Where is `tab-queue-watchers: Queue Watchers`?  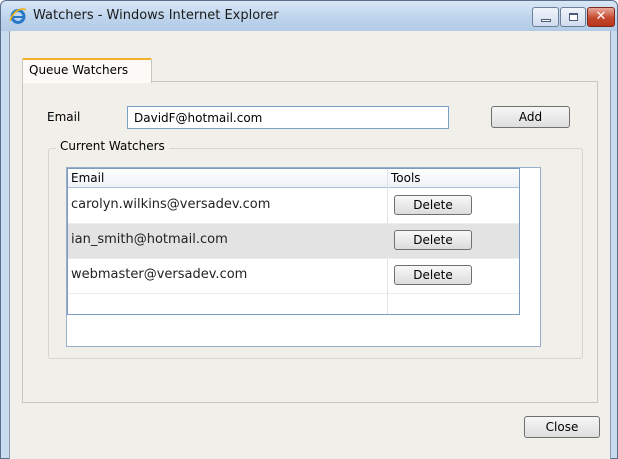 tab-queue-watchers: Queue Watchers is located at coordinates (87, 70).